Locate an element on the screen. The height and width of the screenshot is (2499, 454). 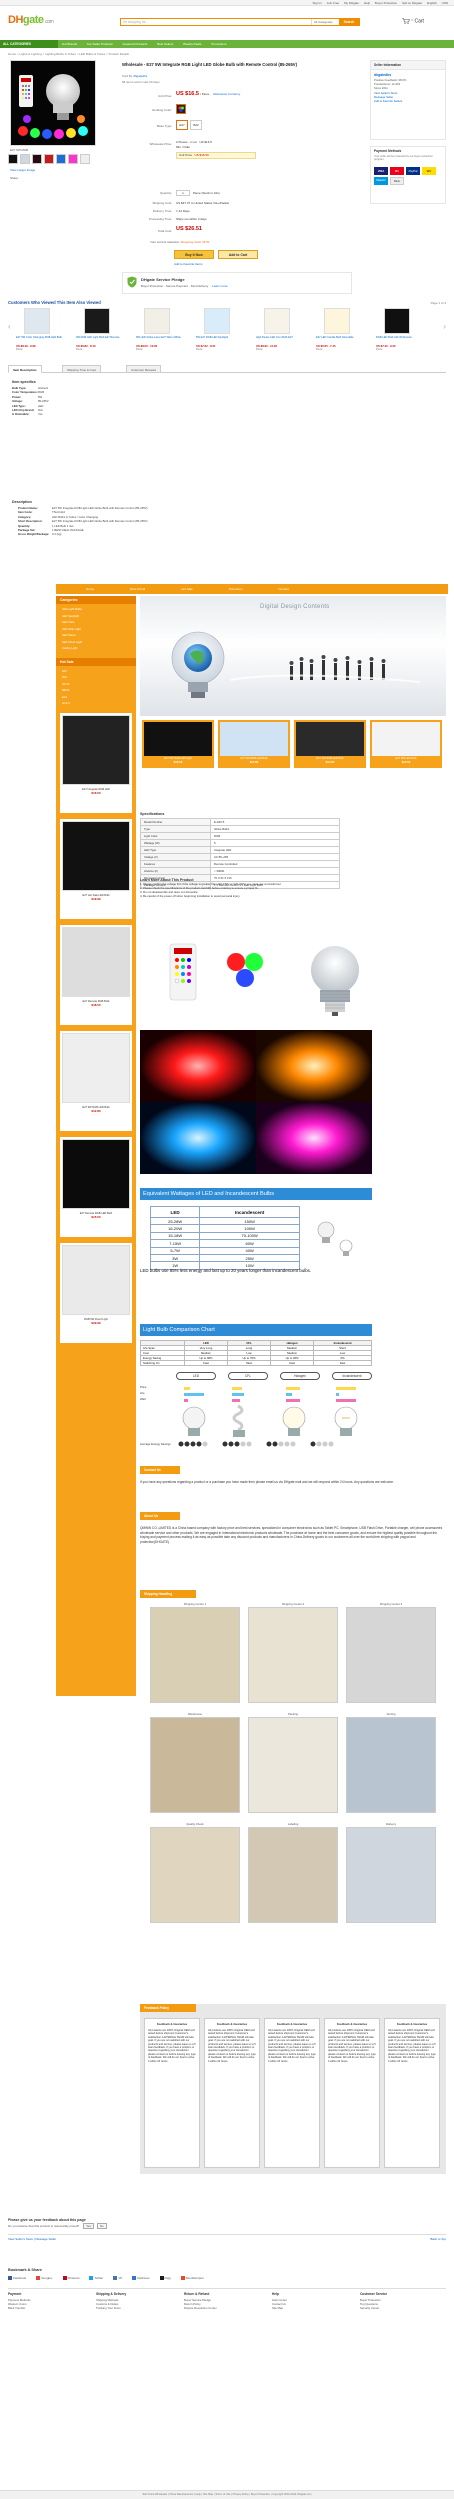
top-link-sell: Sell on DHgate is located at coordinates (412, 3).